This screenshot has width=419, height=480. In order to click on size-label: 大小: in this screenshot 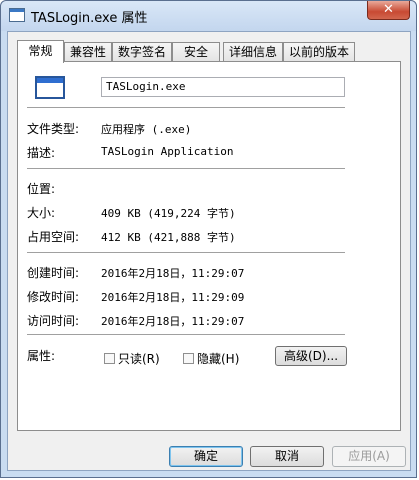, I will do `click(41, 213)`.